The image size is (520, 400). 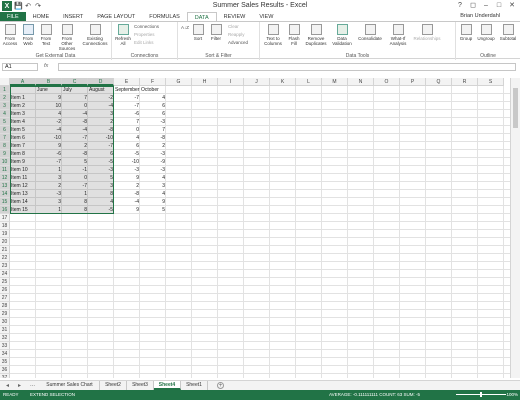 What do you see at coordinates (374, 395) in the screenshot?
I see `status-summary: AVERAGE: -0.111111111 COUNT: 63 SUM: -5` at bounding box center [374, 395].